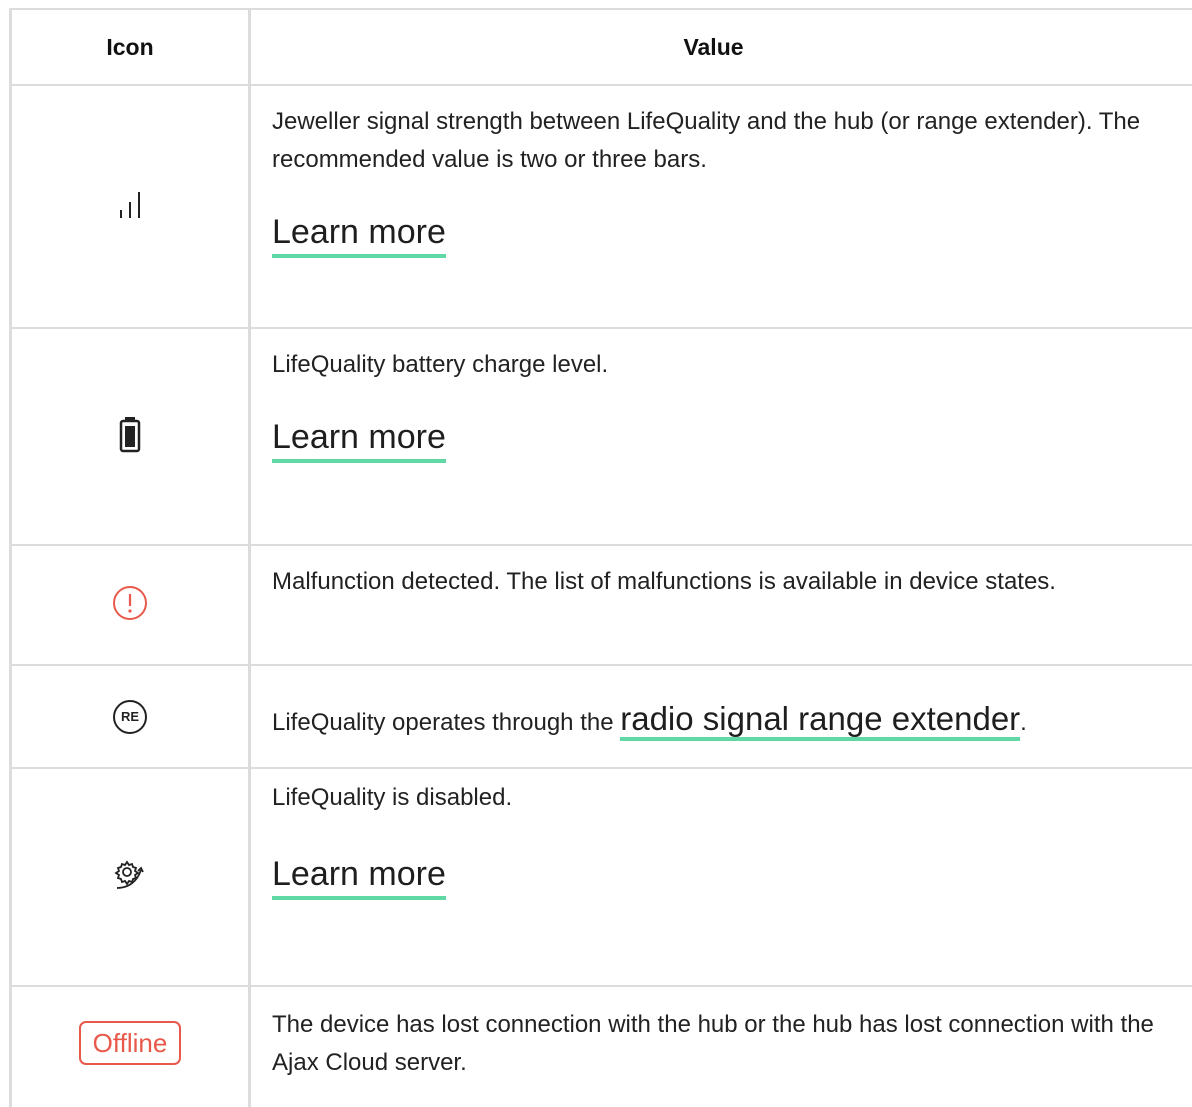  I want to click on table-header-row: Icon Value, so click(602, 48).